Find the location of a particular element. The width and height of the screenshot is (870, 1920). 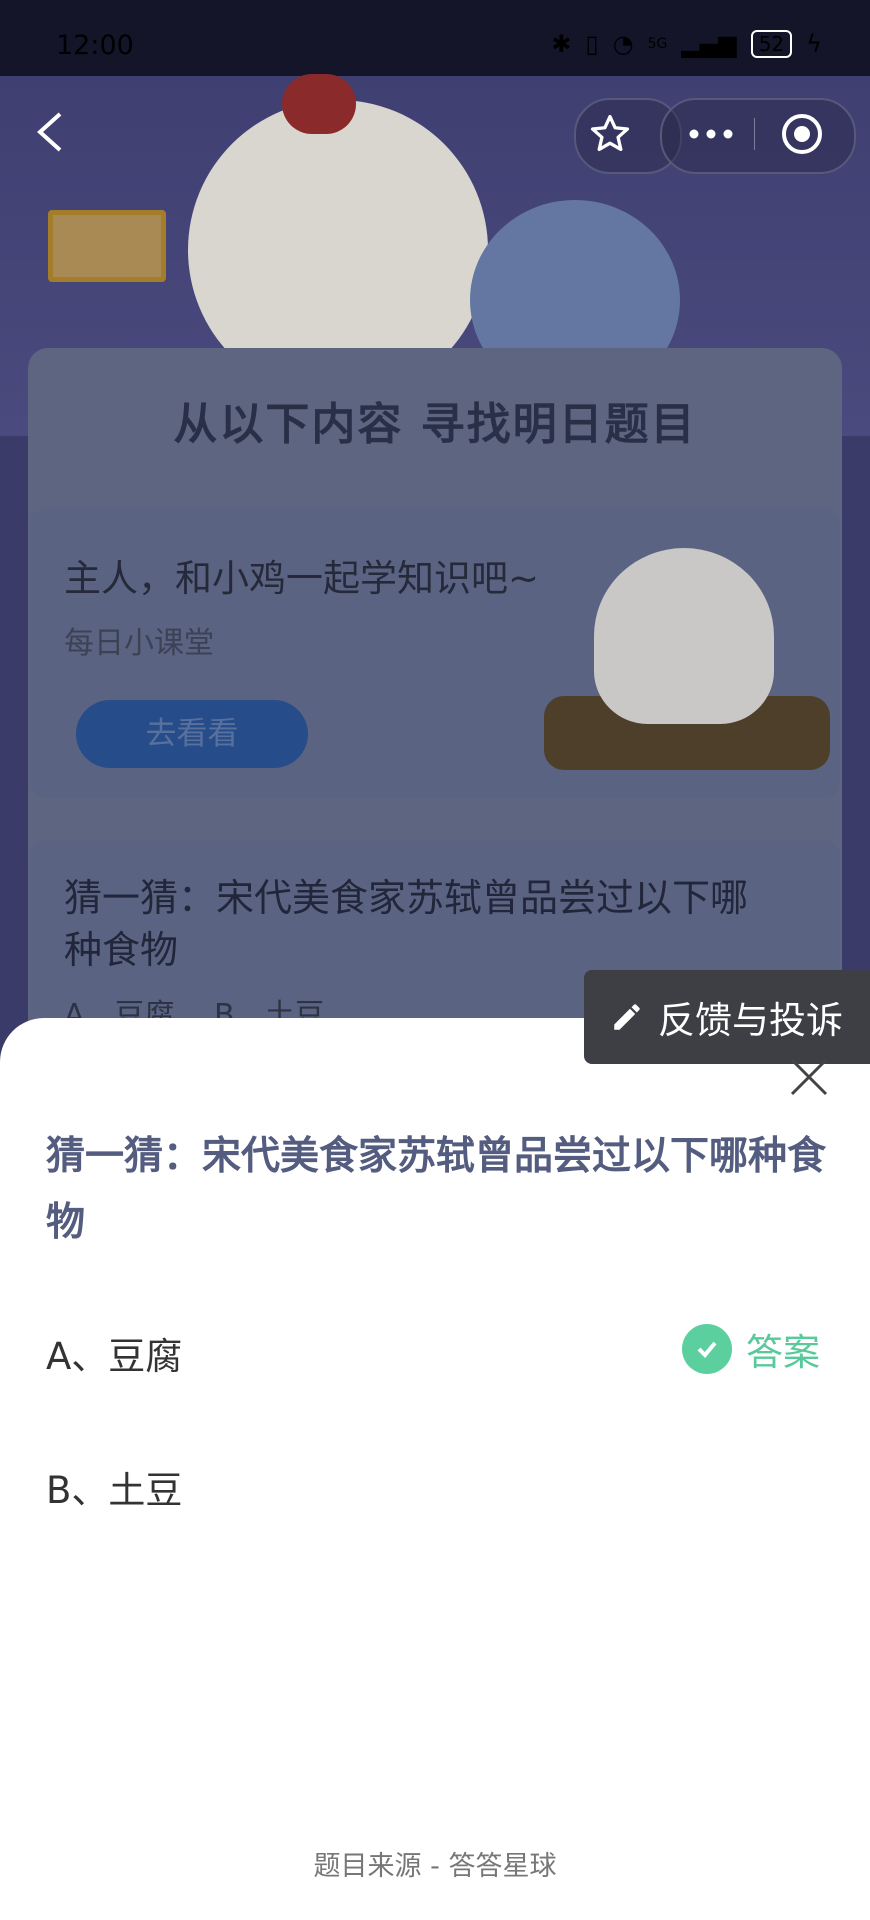

sheet-question: 猜一猜：宋代美食家苏轼曾品尝过以下哪种食物 is located at coordinates (436, 1189).